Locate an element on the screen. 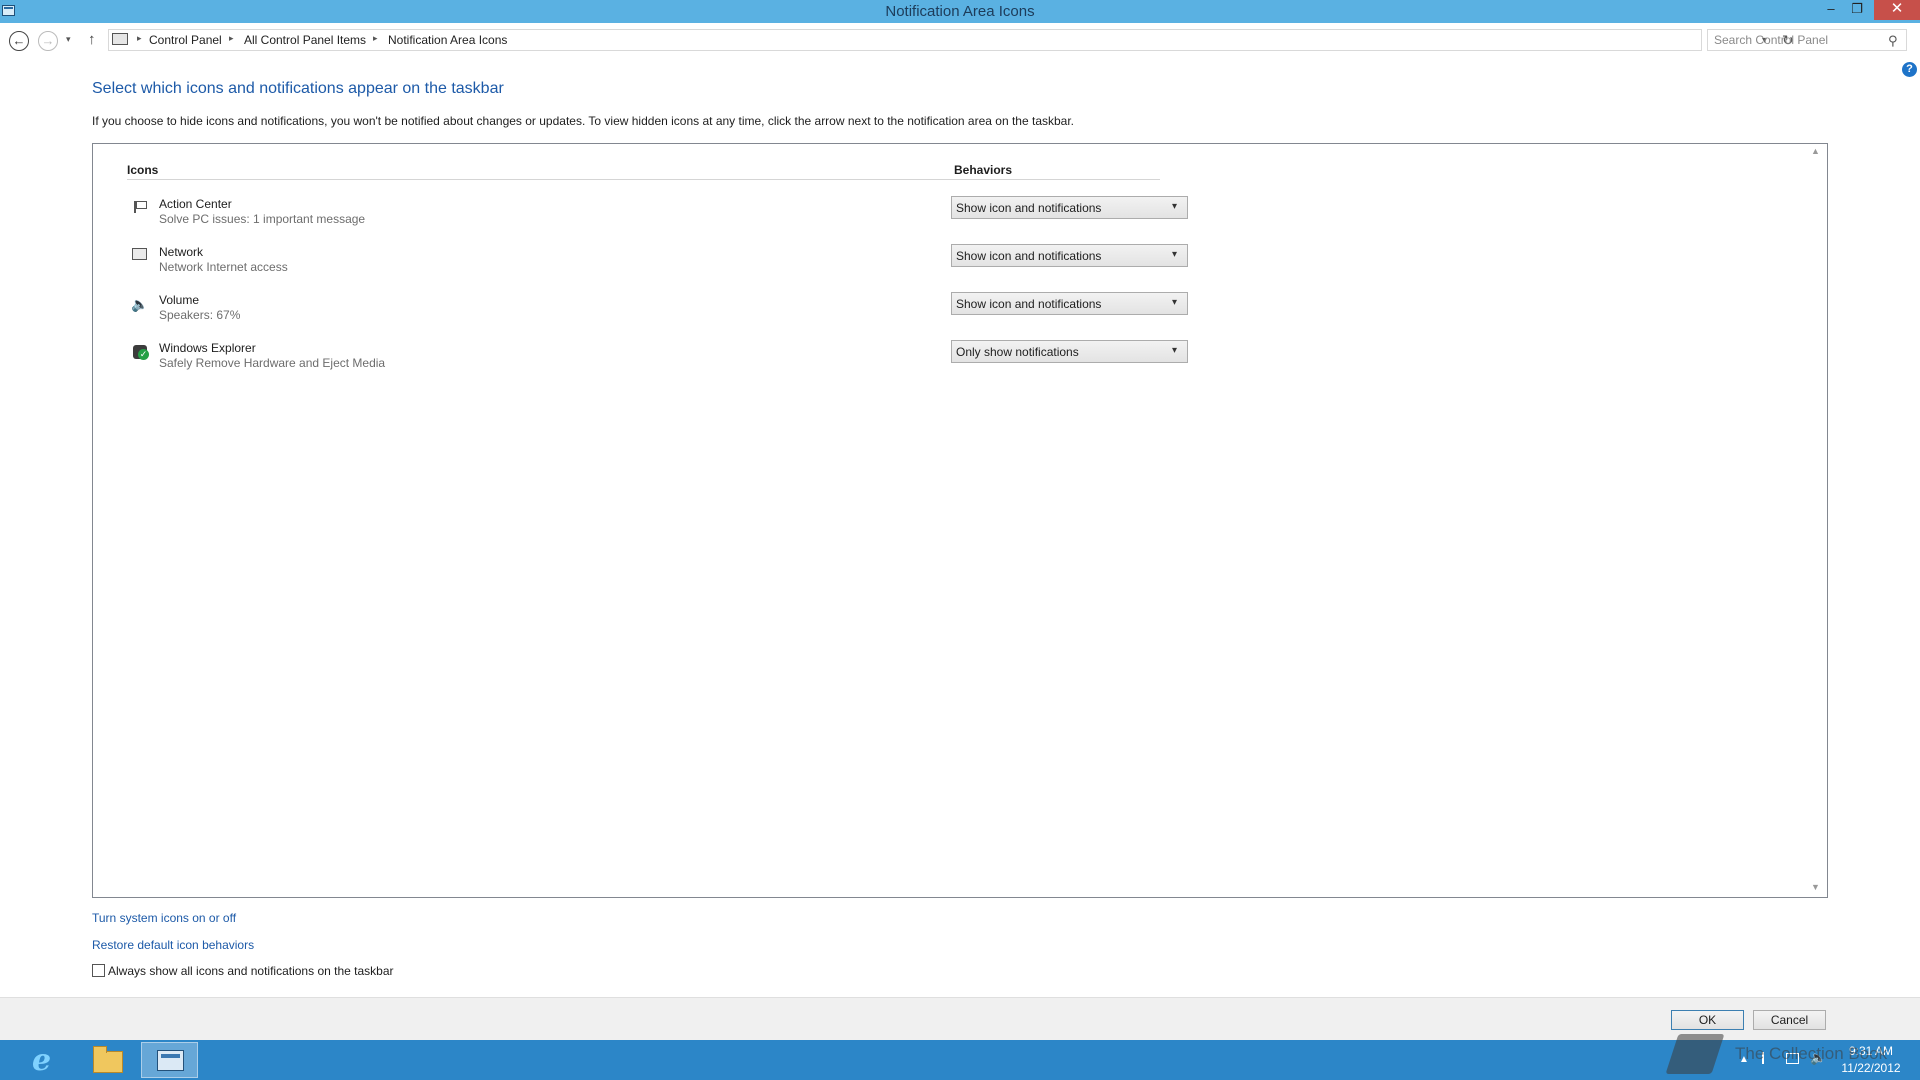 This screenshot has height=1080, width=1920. column-header-behaviors: Behaviors is located at coordinates (983, 170).